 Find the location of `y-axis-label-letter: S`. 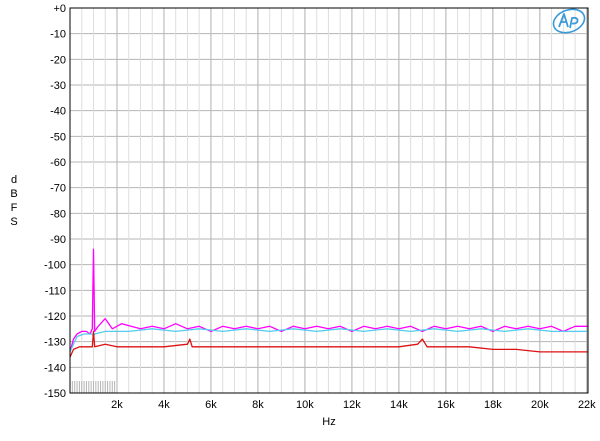

y-axis-label-letter: S is located at coordinates (13, 222).